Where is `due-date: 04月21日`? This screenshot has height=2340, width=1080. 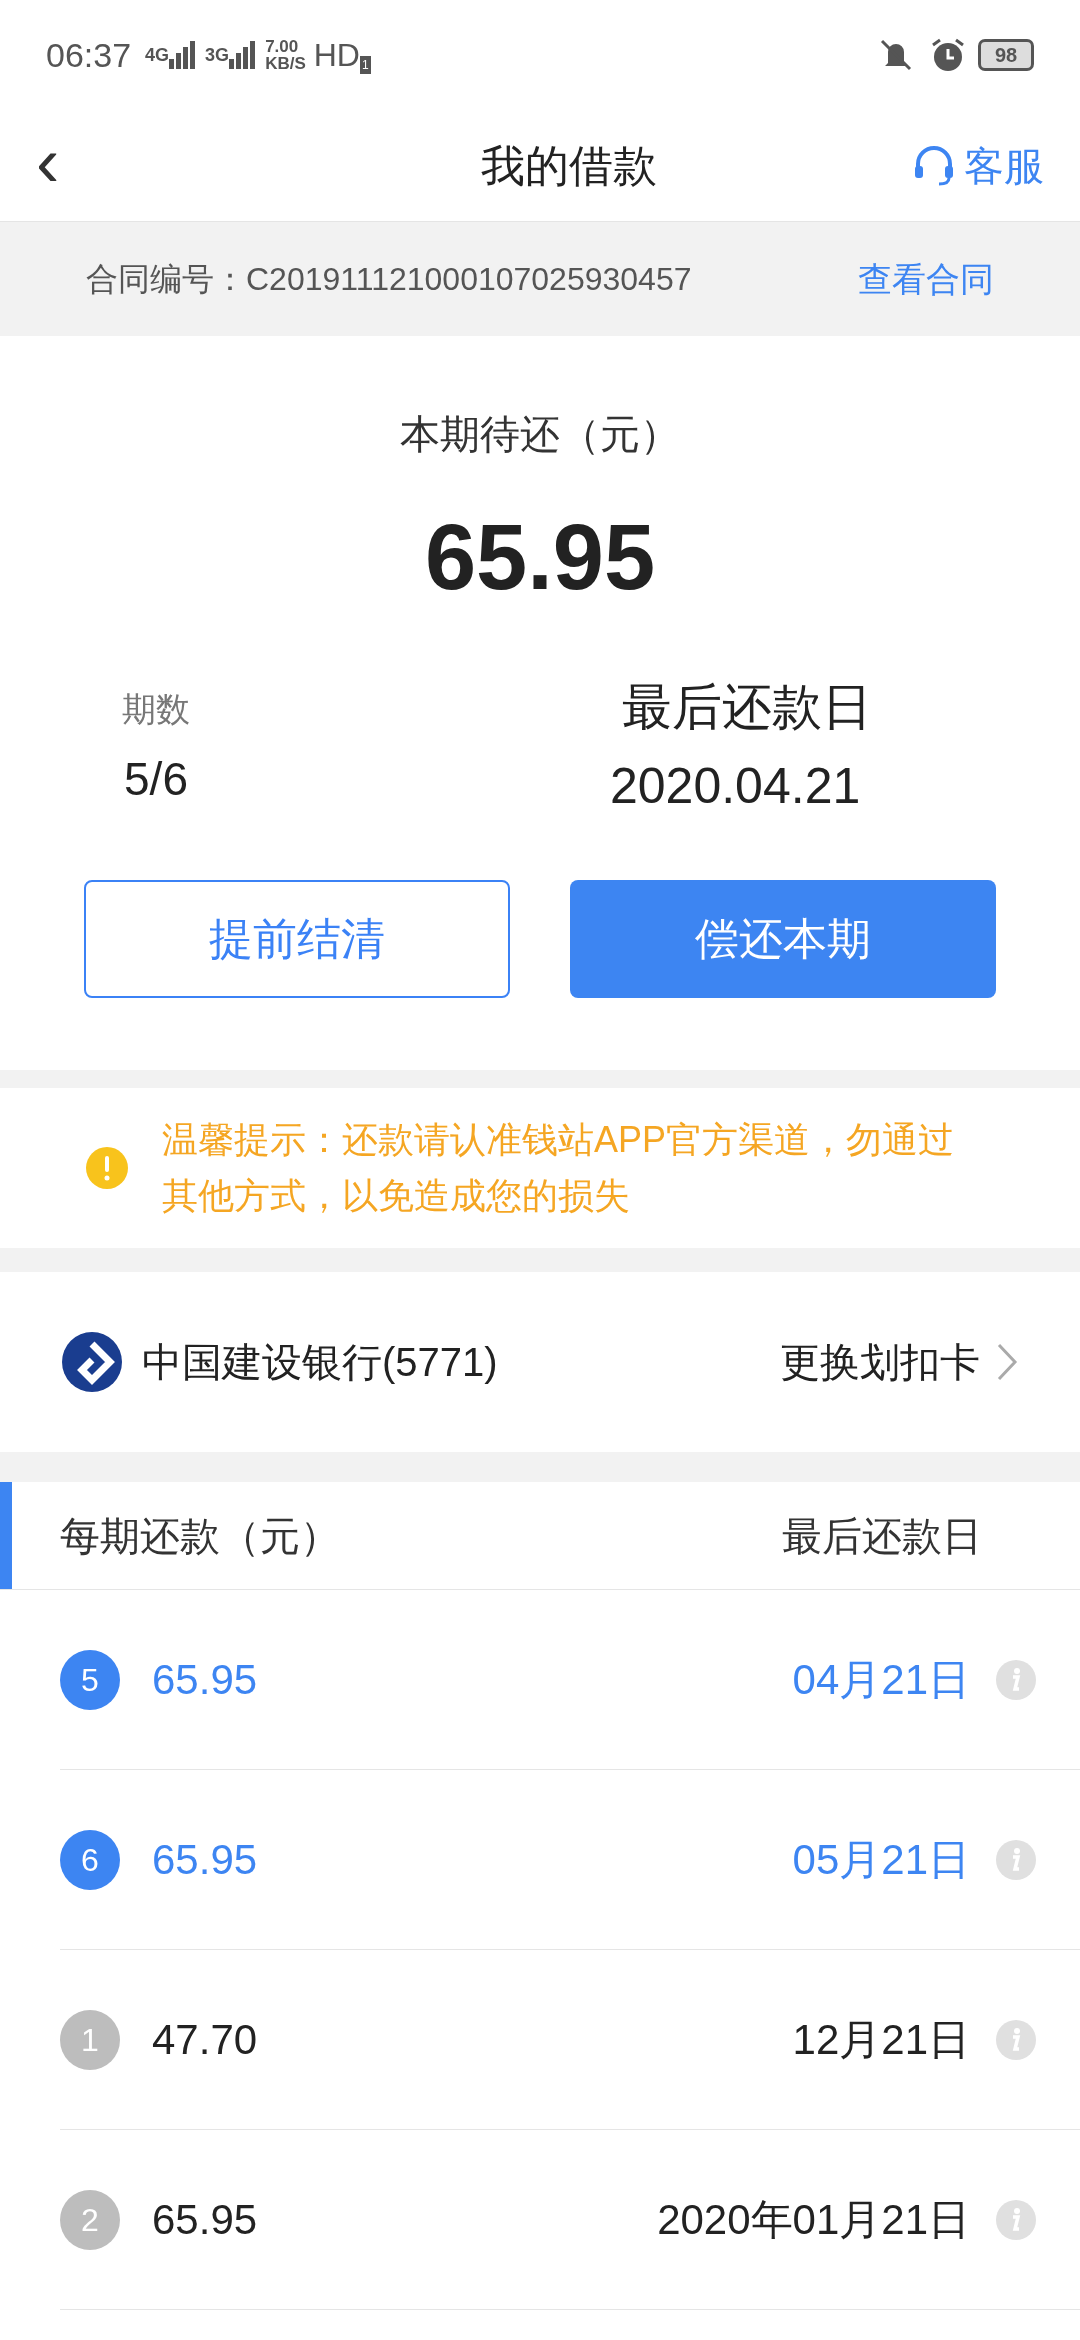
due-date: 04月21日 is located at coordinates (881, 1680).